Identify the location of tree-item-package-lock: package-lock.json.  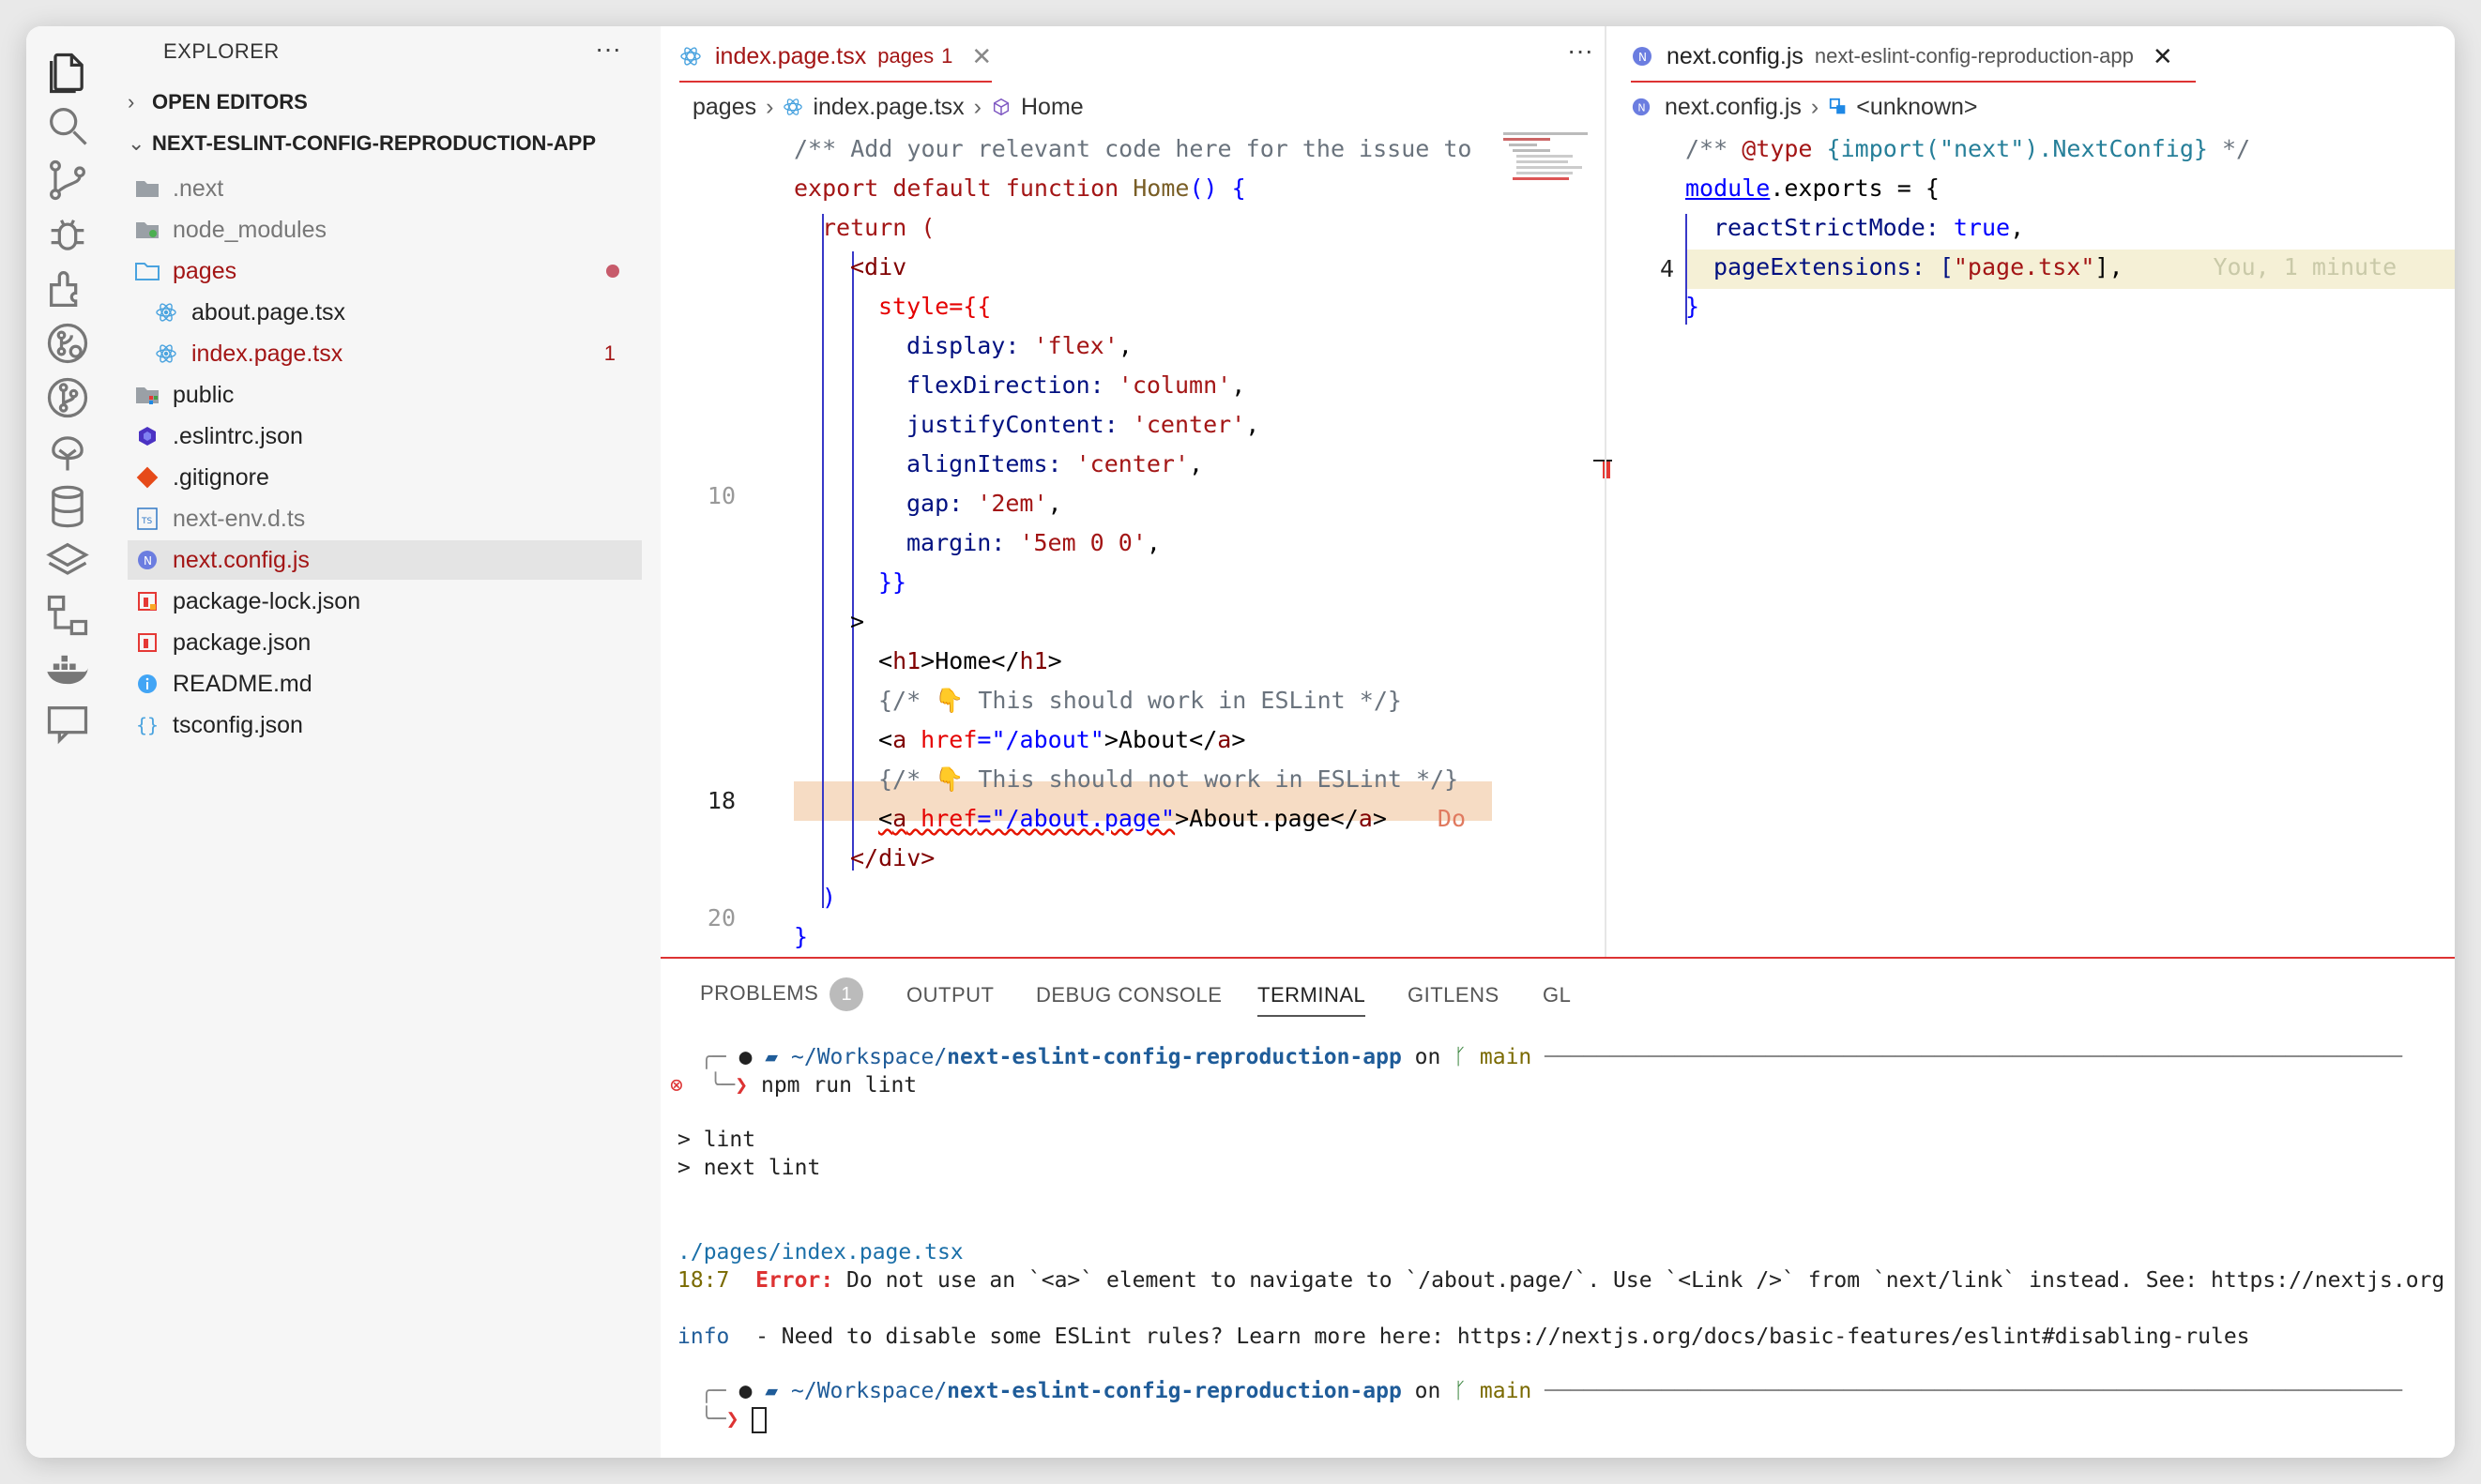
(385, 601).